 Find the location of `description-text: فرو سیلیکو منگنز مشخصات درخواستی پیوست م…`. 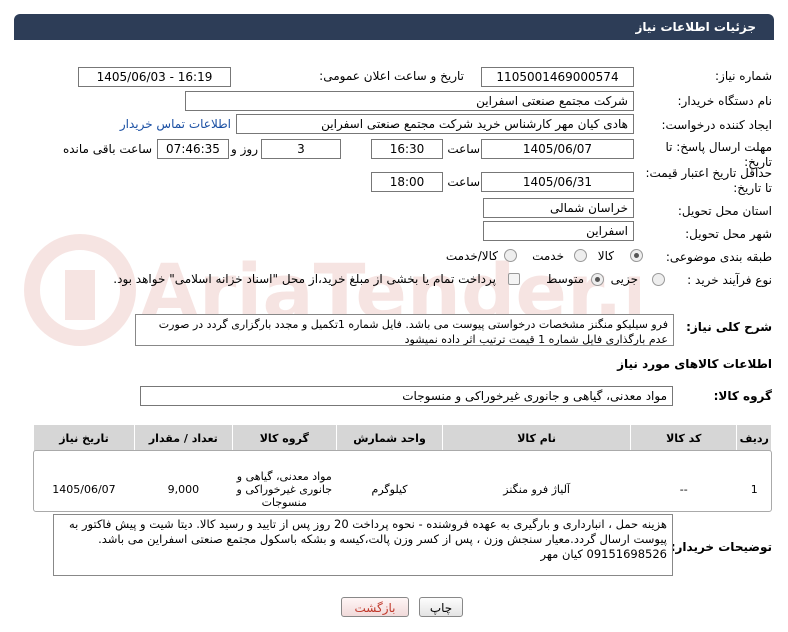

description-text: فرو سیلیکو منگنز مشخصات درخواستی پیوست م… is located at coordinates (413, 332).